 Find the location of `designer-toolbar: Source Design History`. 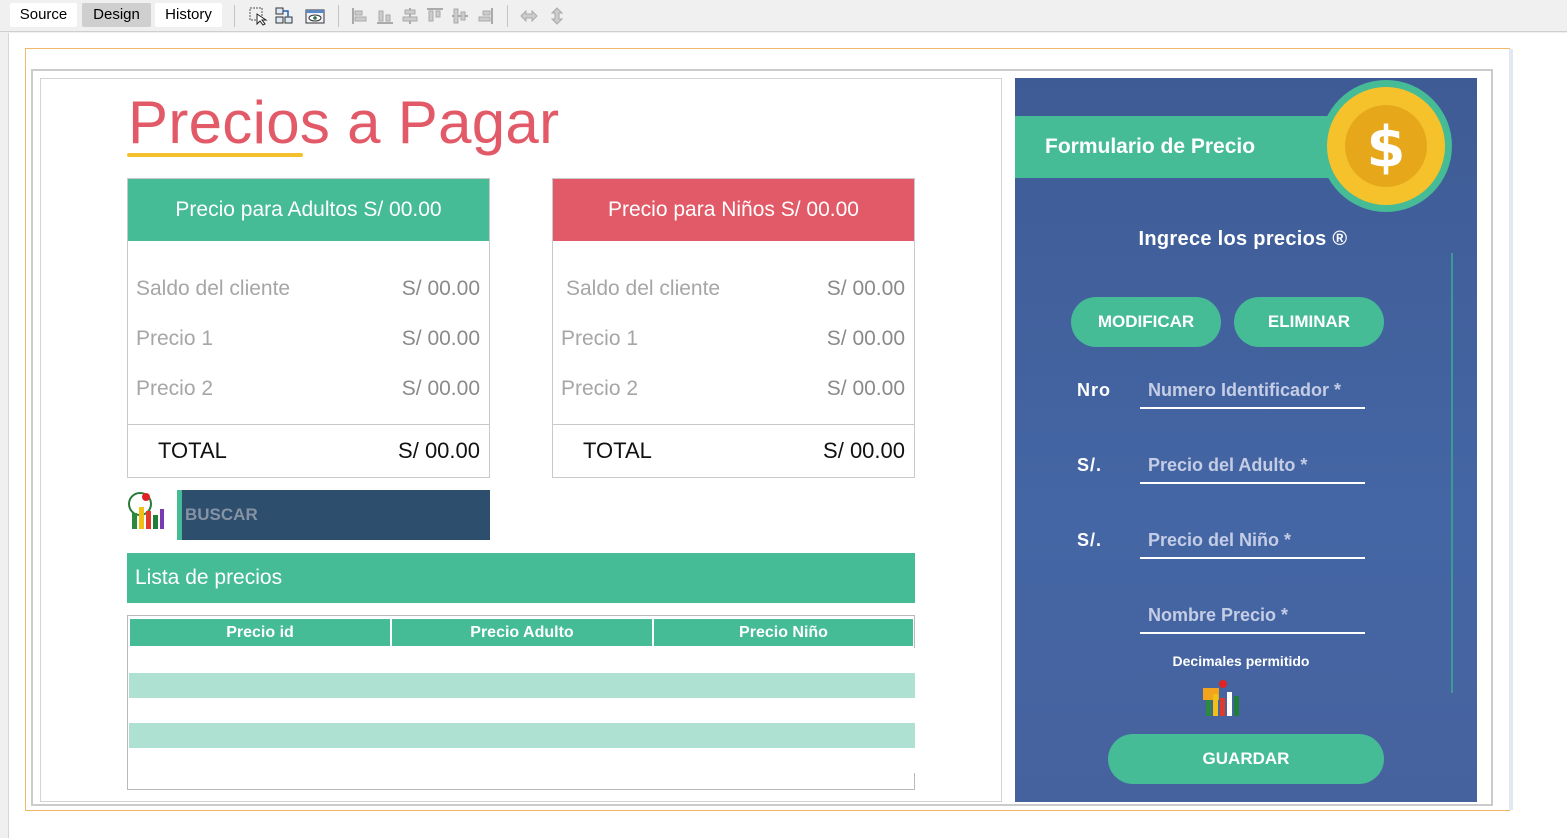

designer-toolbar: Source Design History is located at coordinates (783, 16).